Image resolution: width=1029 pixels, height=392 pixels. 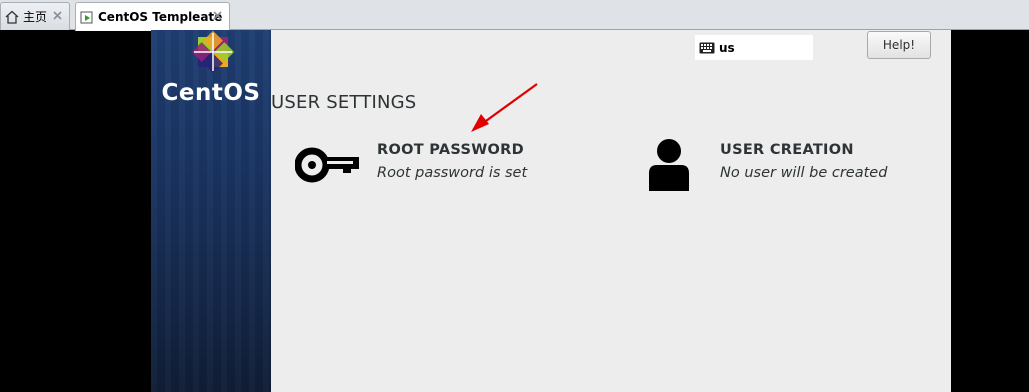 I want to click on spoke-root-password-status: Root password is set, so click(x=452, y=173).